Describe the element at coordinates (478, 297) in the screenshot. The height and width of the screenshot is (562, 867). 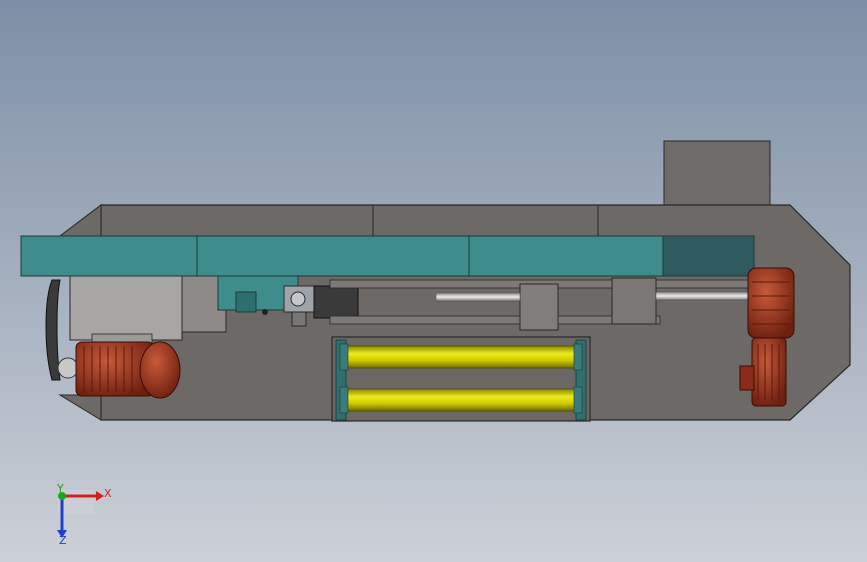
I see `shaft-left` at that location.